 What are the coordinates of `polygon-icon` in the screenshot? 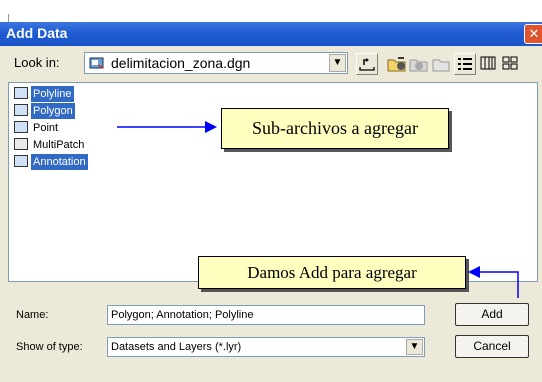 It's located at (21, 110).